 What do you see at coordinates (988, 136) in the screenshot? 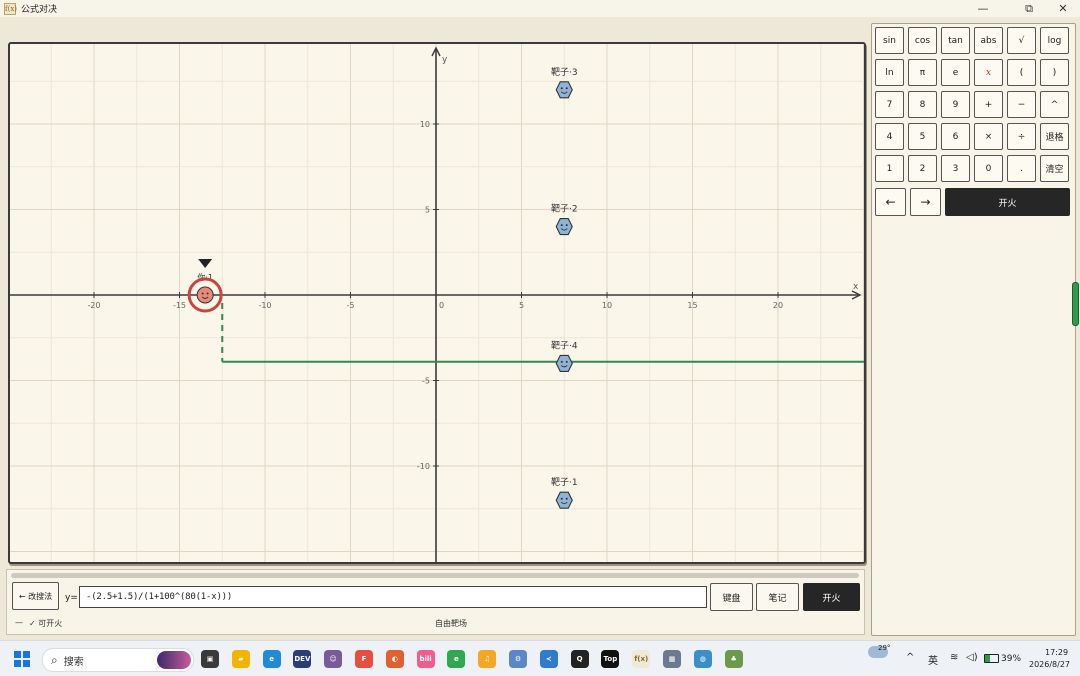
I see `key-symbol-3-3: ×` at bounding box center [988, 136].